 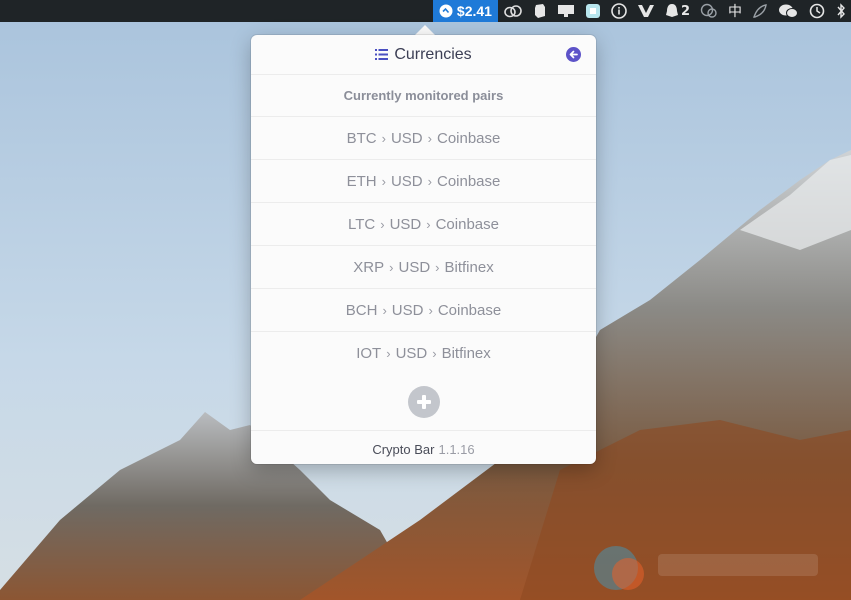 I want to click on add-pair-button, so click(x=423, y=402).